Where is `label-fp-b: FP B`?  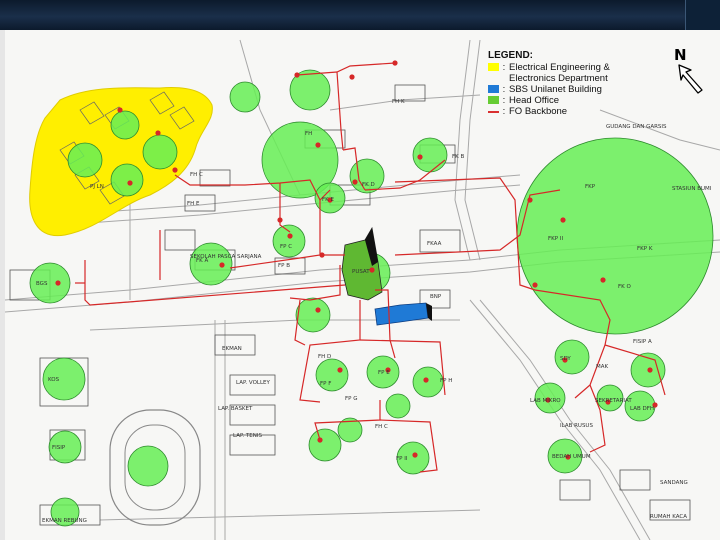
label-fp-b: FP B is located at coordinates (284, 266).